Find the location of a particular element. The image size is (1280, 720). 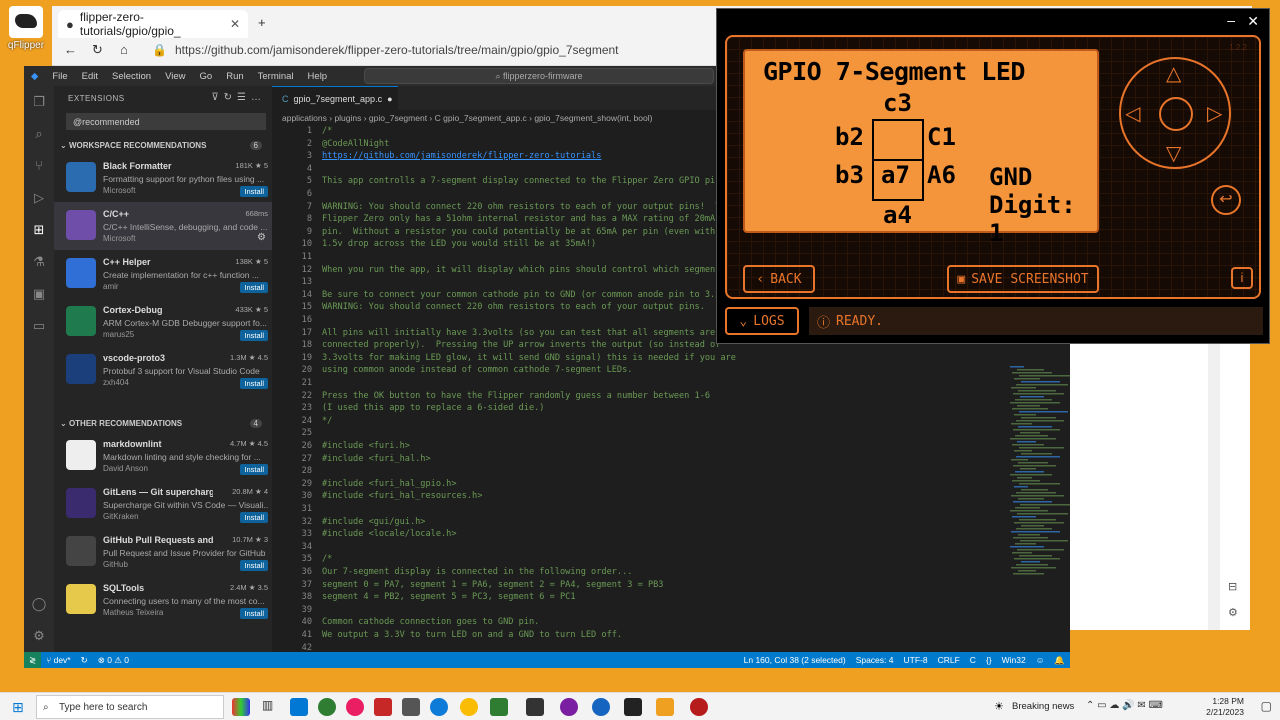

home-icon: ⌂ is located at coordinates (124, 49).